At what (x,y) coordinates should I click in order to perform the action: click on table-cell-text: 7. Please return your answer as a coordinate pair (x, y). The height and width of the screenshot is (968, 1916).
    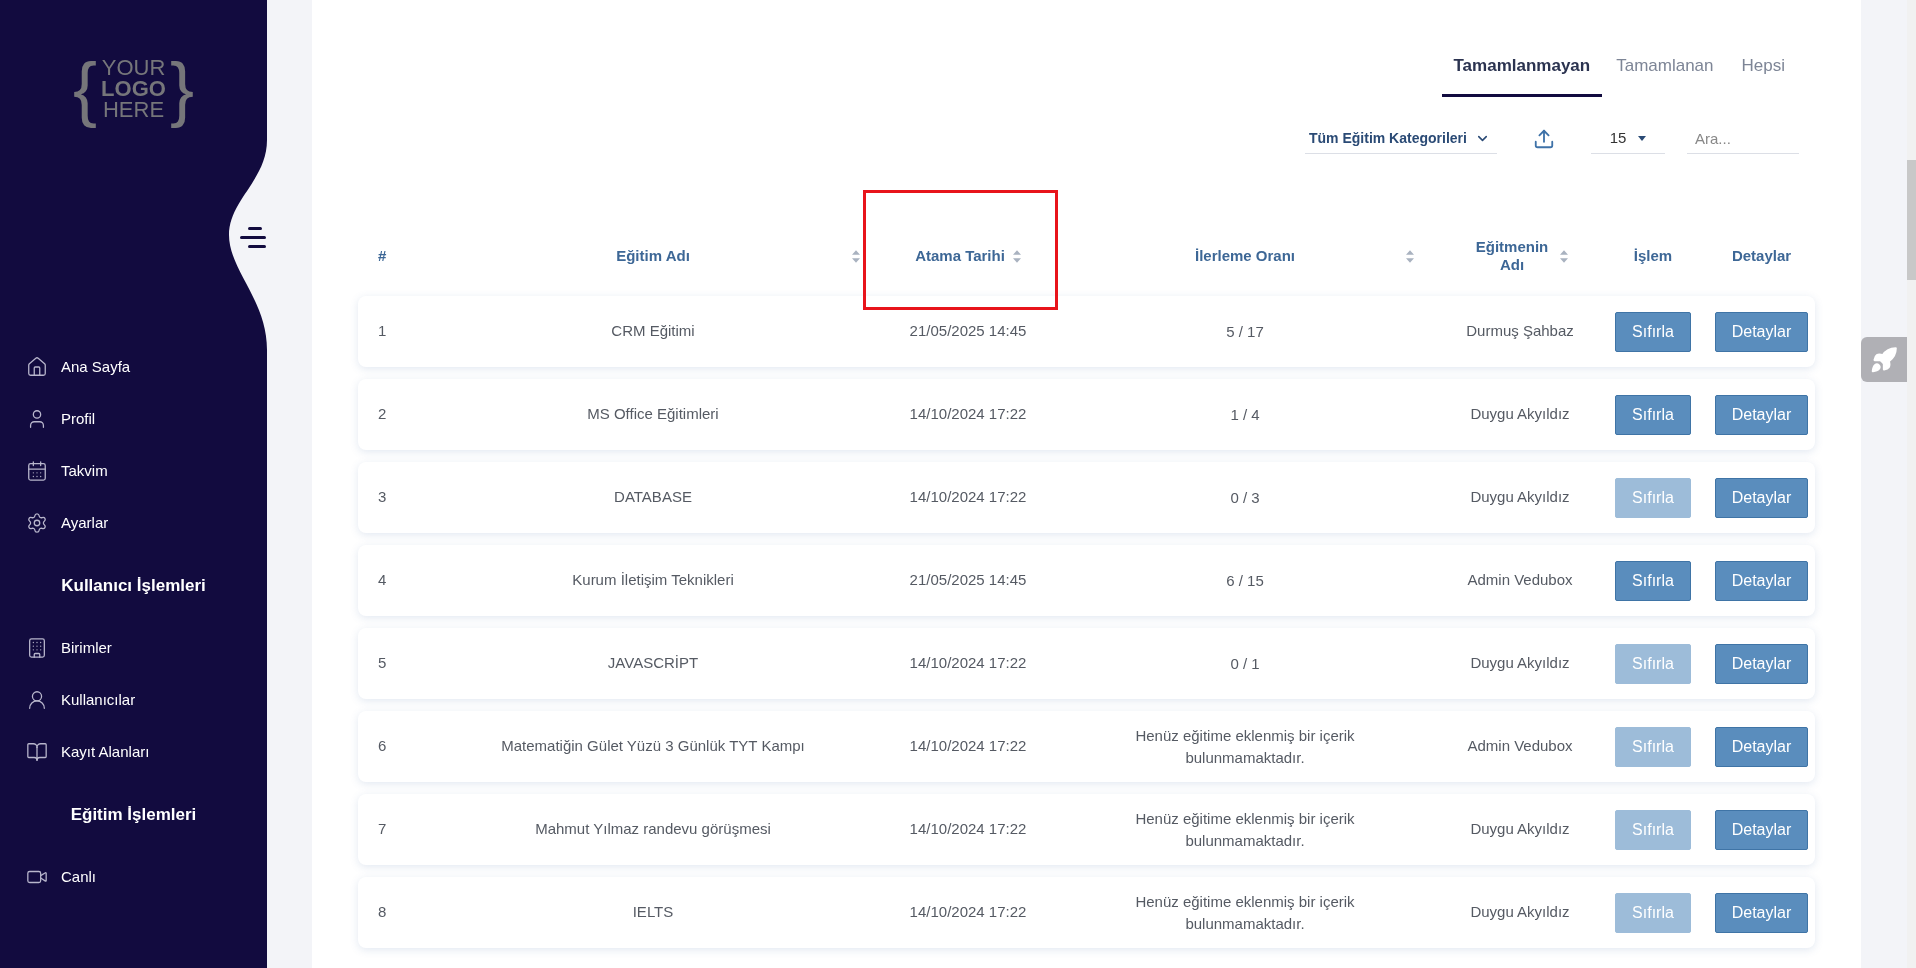
    Looking at the image, I should click on (382, 829).